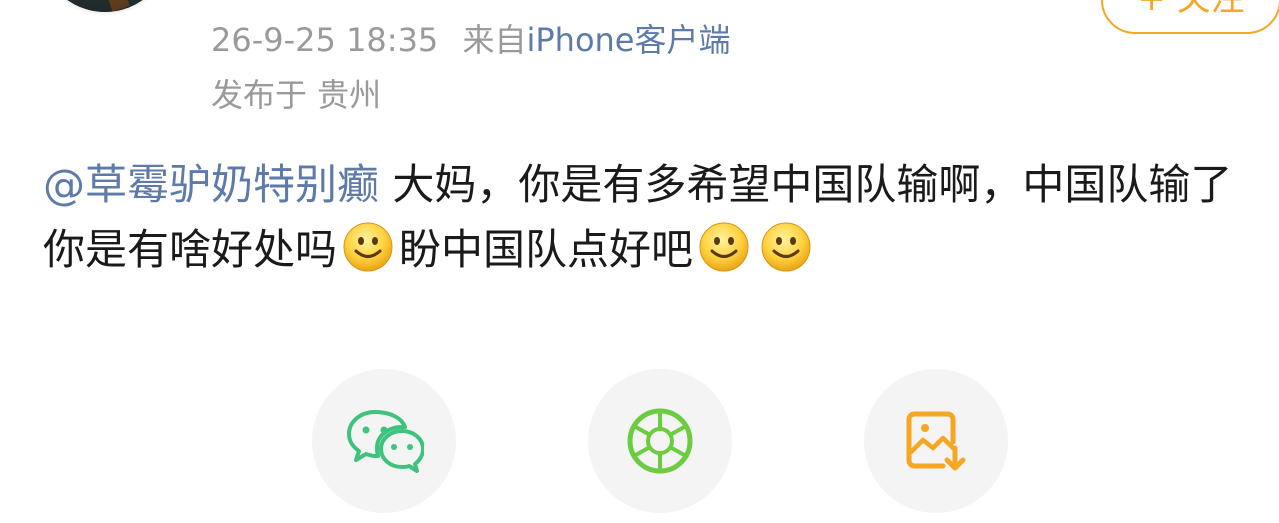 The image size is (1279, 523). Describe the element at coordinates (296, 95) in the screenshot. I see `post-location: 发布于 贵州` at that location.